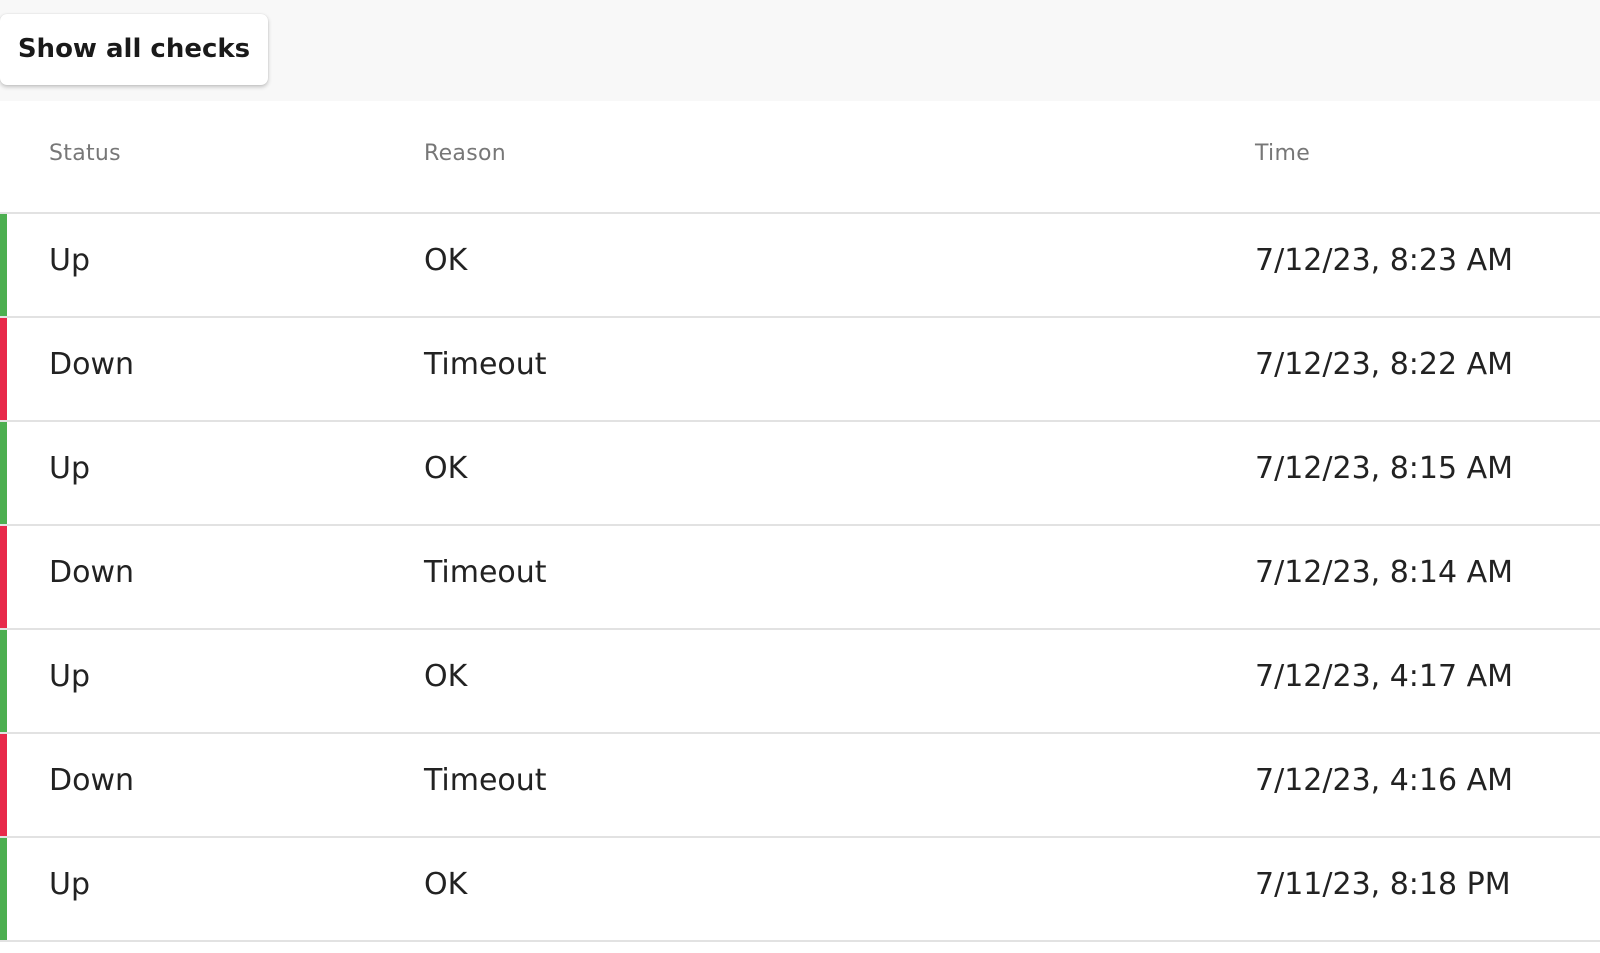 Image resolution: width=1600 pixels, height=953 pixels. Describe the element at coordinates (800, 157) in the screenshot. I see `table-header: Status Reason Time` at that location.